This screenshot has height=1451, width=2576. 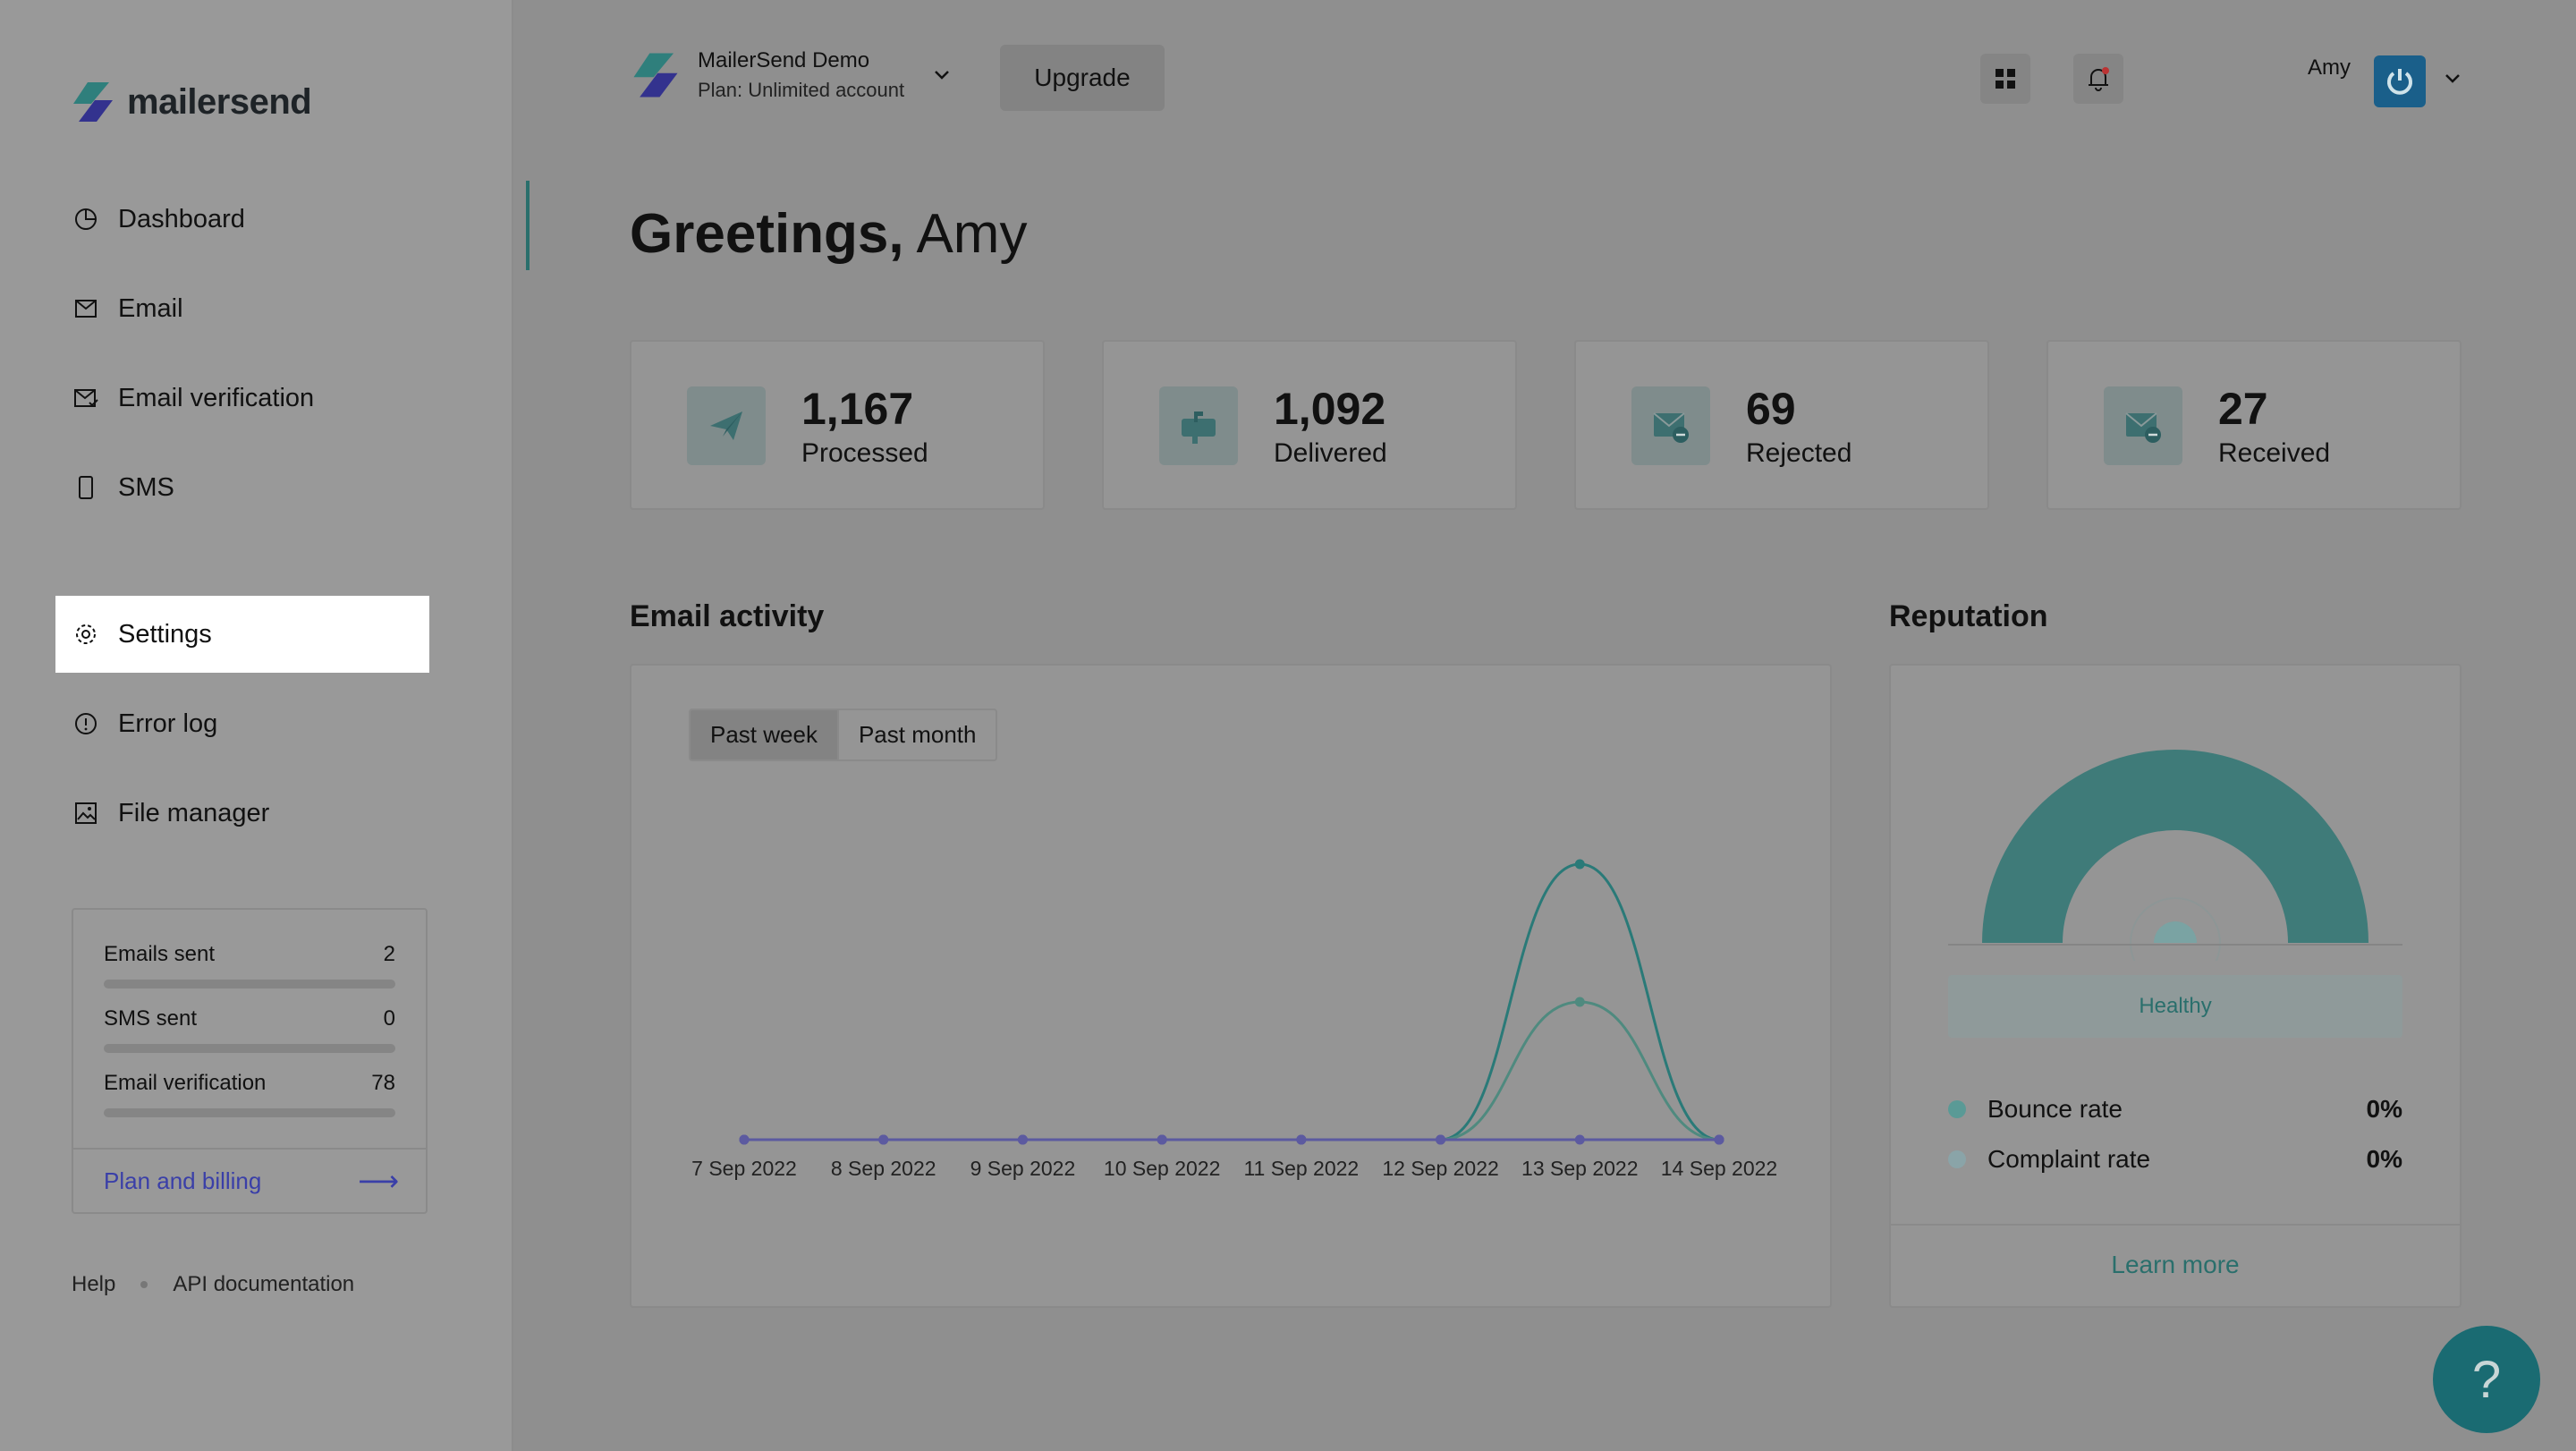 What do you see at coordinates (2384, 1109) in the screenshot?
I see `bounce-rate-value: 0%` at bounding box center [2384, 1109].